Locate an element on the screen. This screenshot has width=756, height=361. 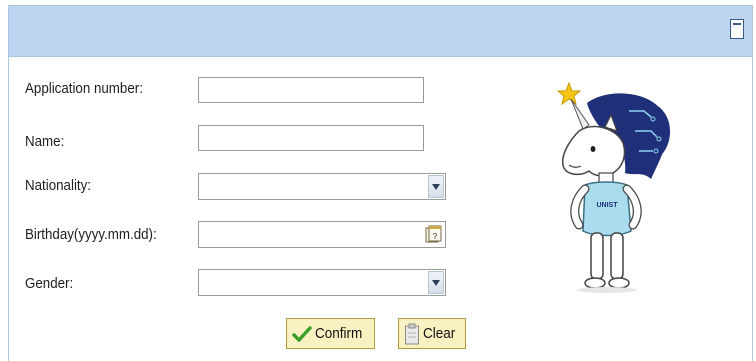
clipboard-icon is located at coordinates (412, 333).